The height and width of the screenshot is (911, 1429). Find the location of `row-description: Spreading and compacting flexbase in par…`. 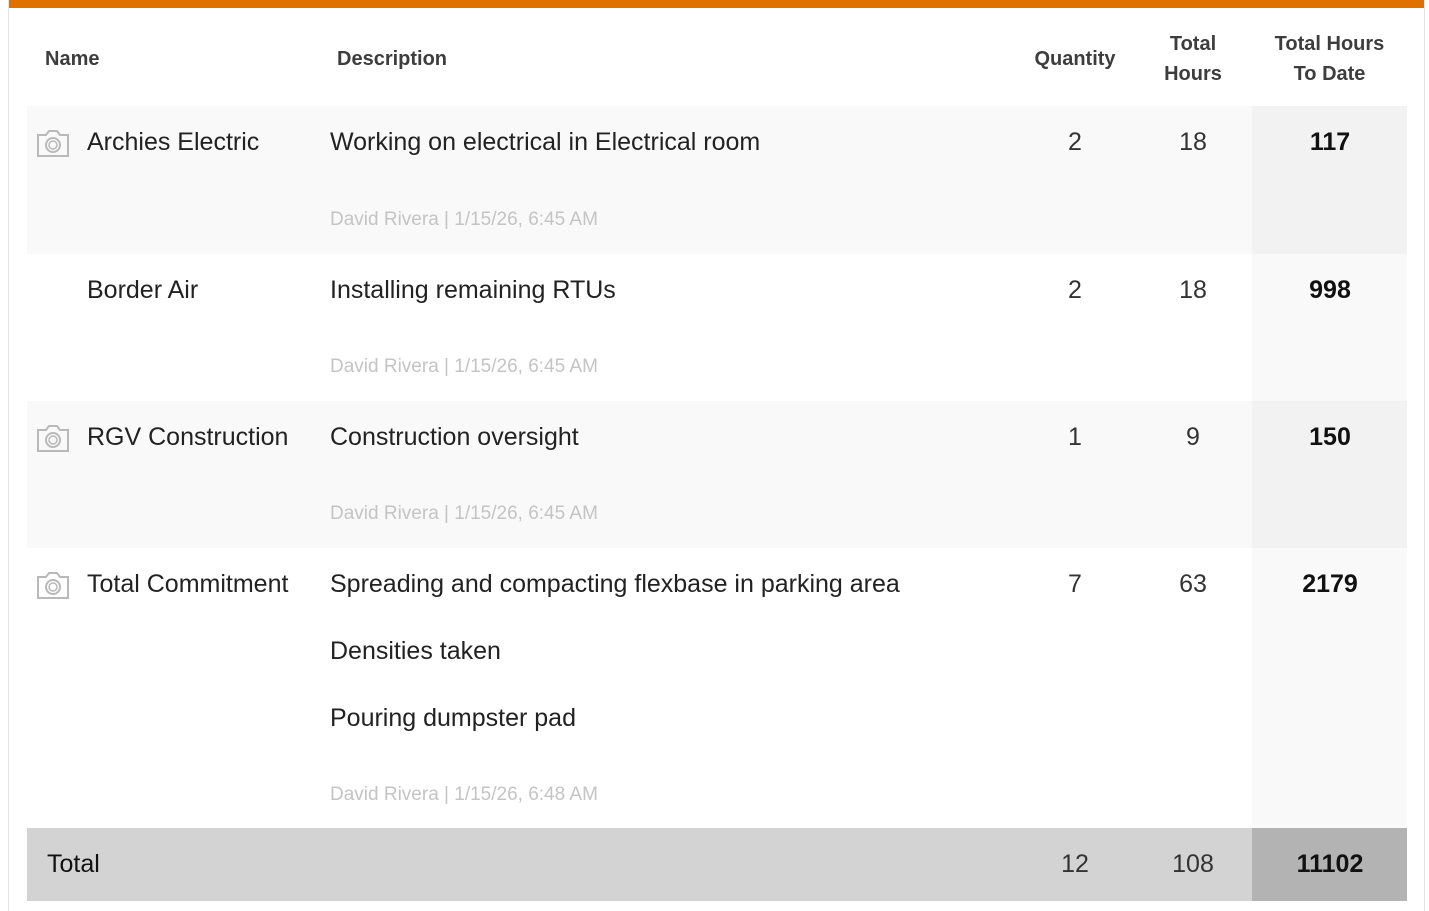

row-description: Spreading and compacting flexbase in par… is located at coordinates (615, 584).